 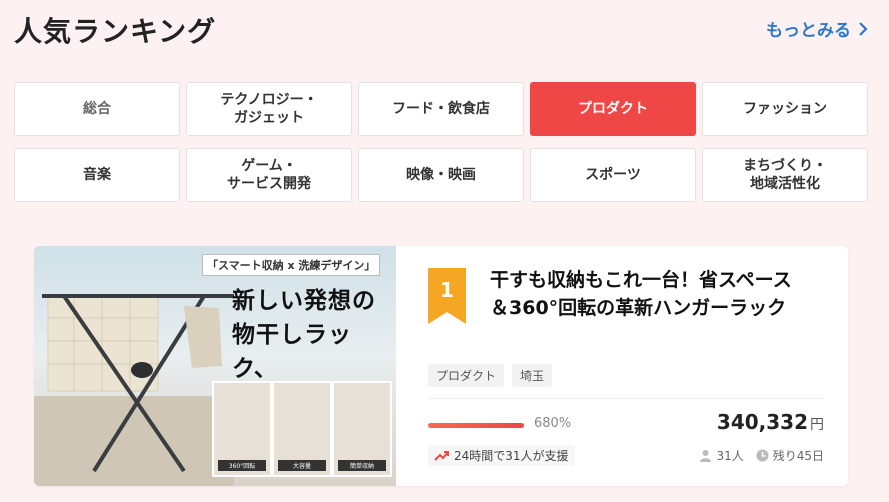 What do you see at coordinates (626, 398) in the screenshot?
I see `divider` at bounding box center [626, 398].